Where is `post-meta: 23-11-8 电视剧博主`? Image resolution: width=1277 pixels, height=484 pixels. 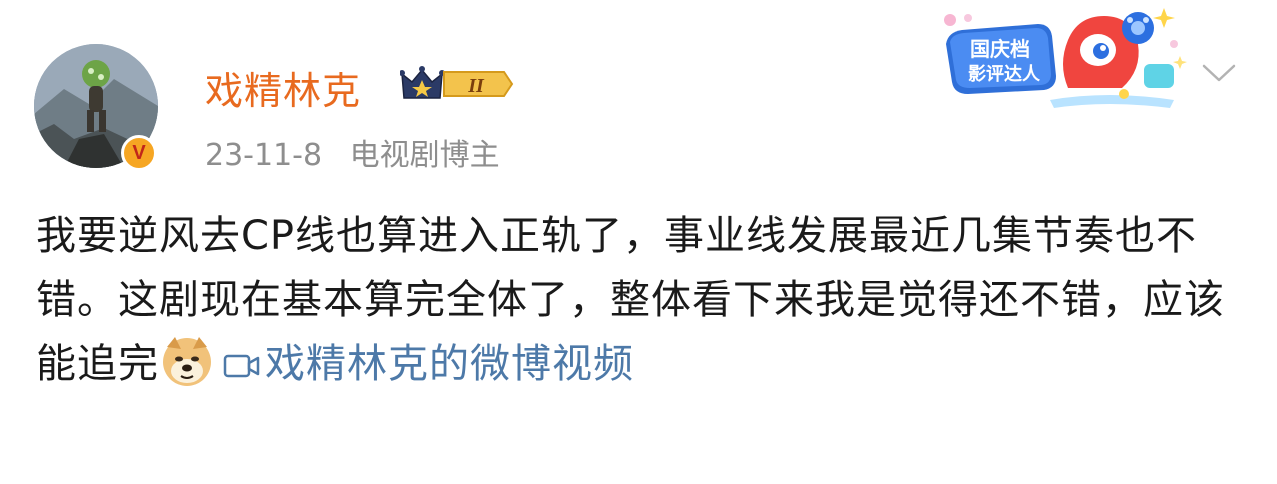 post-meta: 23-11-8 电视剧博主 is located at coordinates (352, 152).